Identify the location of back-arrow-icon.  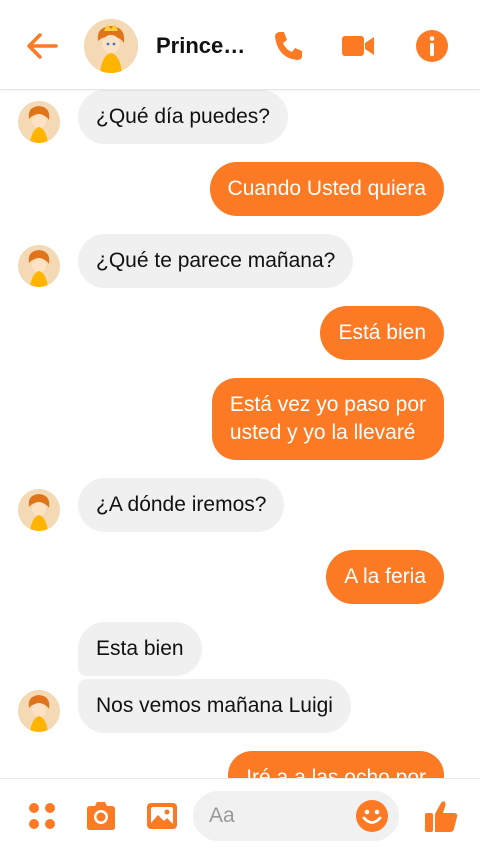
(42, 46).